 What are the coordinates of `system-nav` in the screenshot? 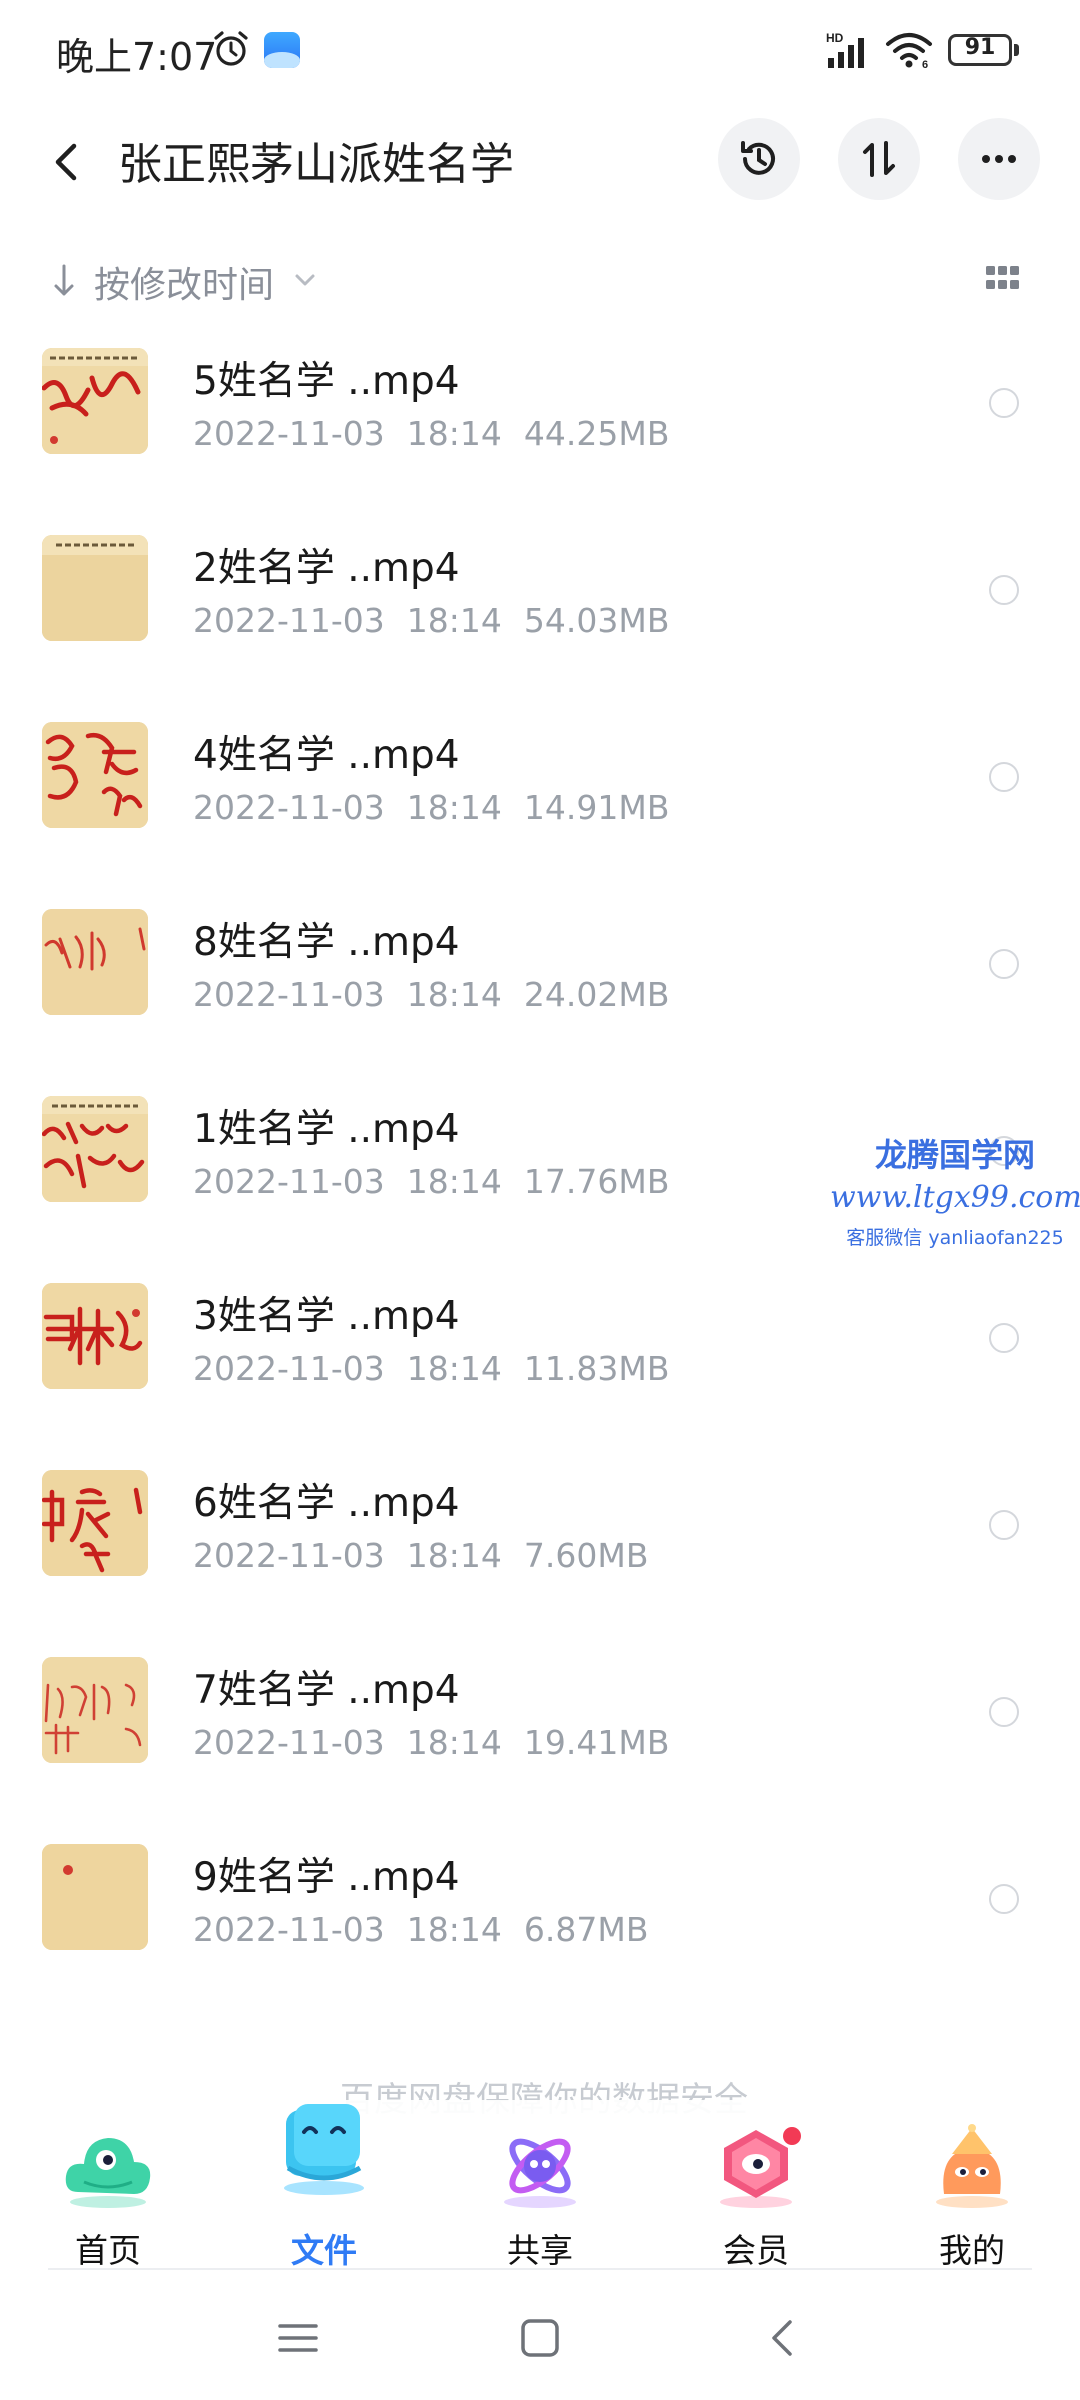 It's located at (540, 2340).